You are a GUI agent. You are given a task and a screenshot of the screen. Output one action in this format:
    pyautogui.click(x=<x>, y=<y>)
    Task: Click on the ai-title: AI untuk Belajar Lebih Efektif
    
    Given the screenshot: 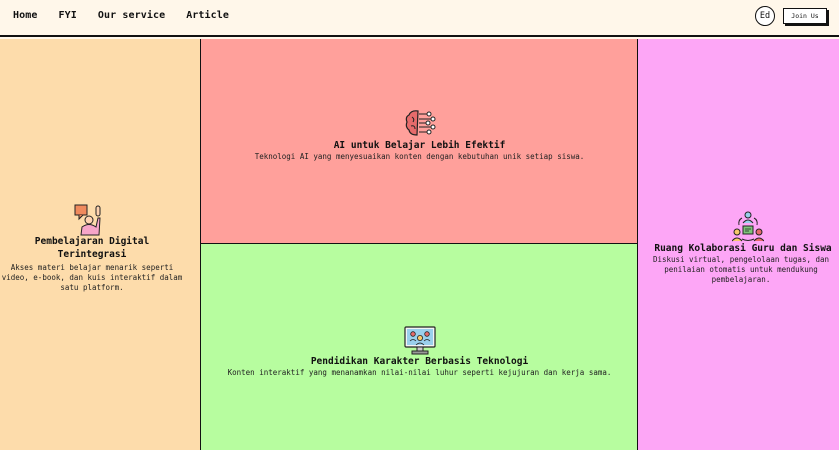 What is the action you would take?
    pyautogui.click(x=419, y=145)
    